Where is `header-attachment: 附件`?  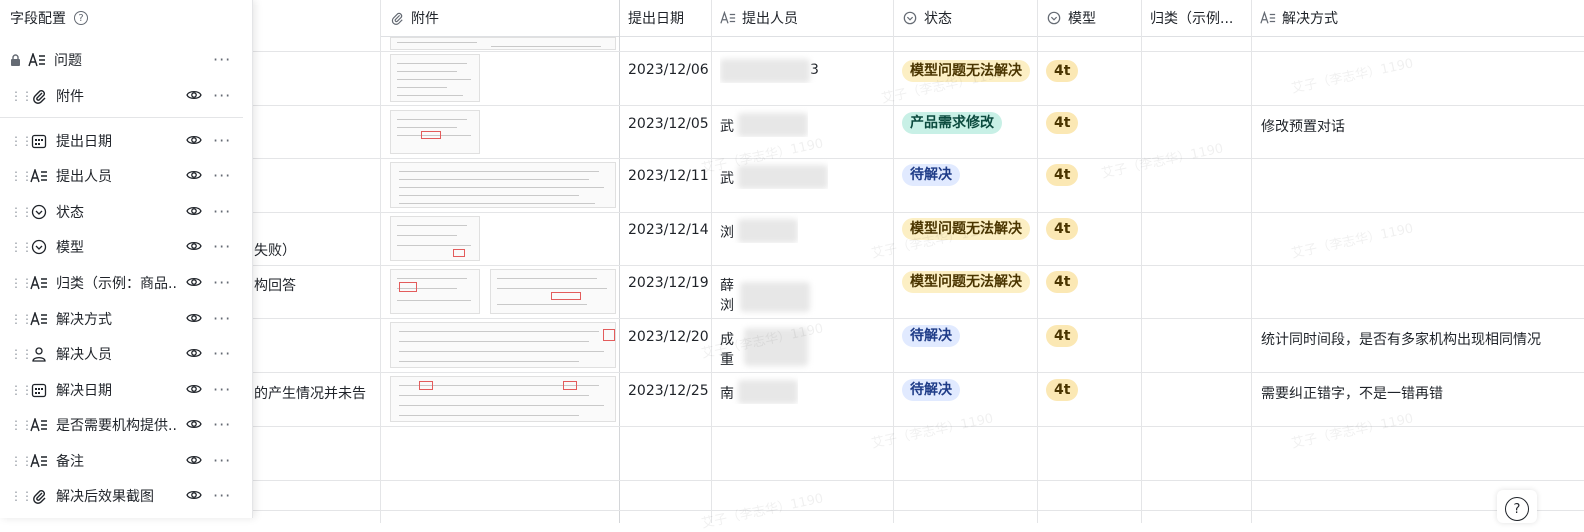 header-attachment: 附件 is located at coordinates (500, 18).